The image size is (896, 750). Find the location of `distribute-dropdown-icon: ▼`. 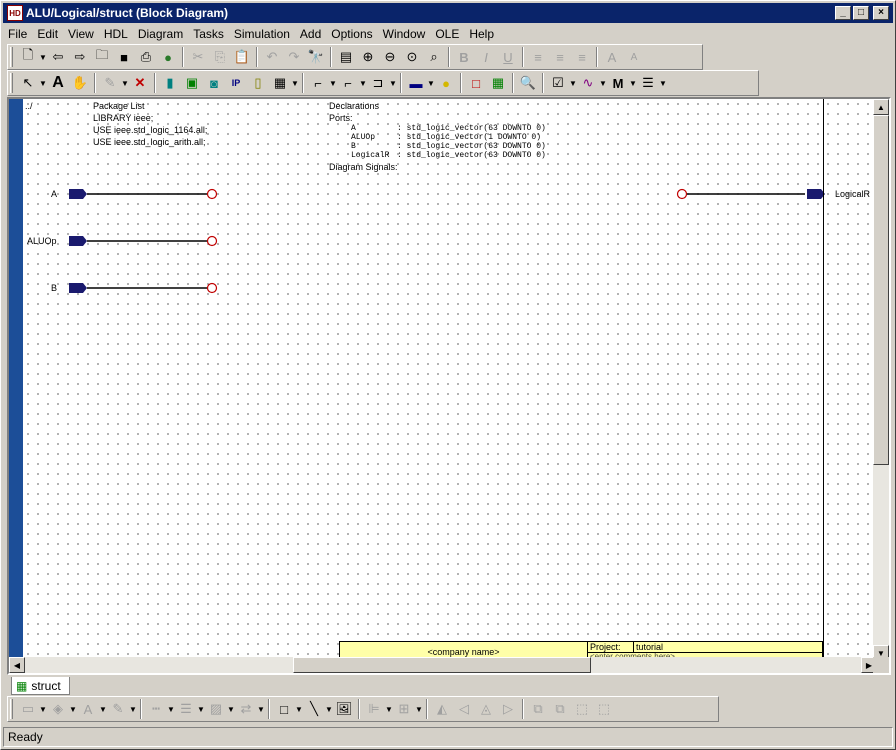

distribute-dropdown-icon: ▼ is located at coordinates (419, 709).